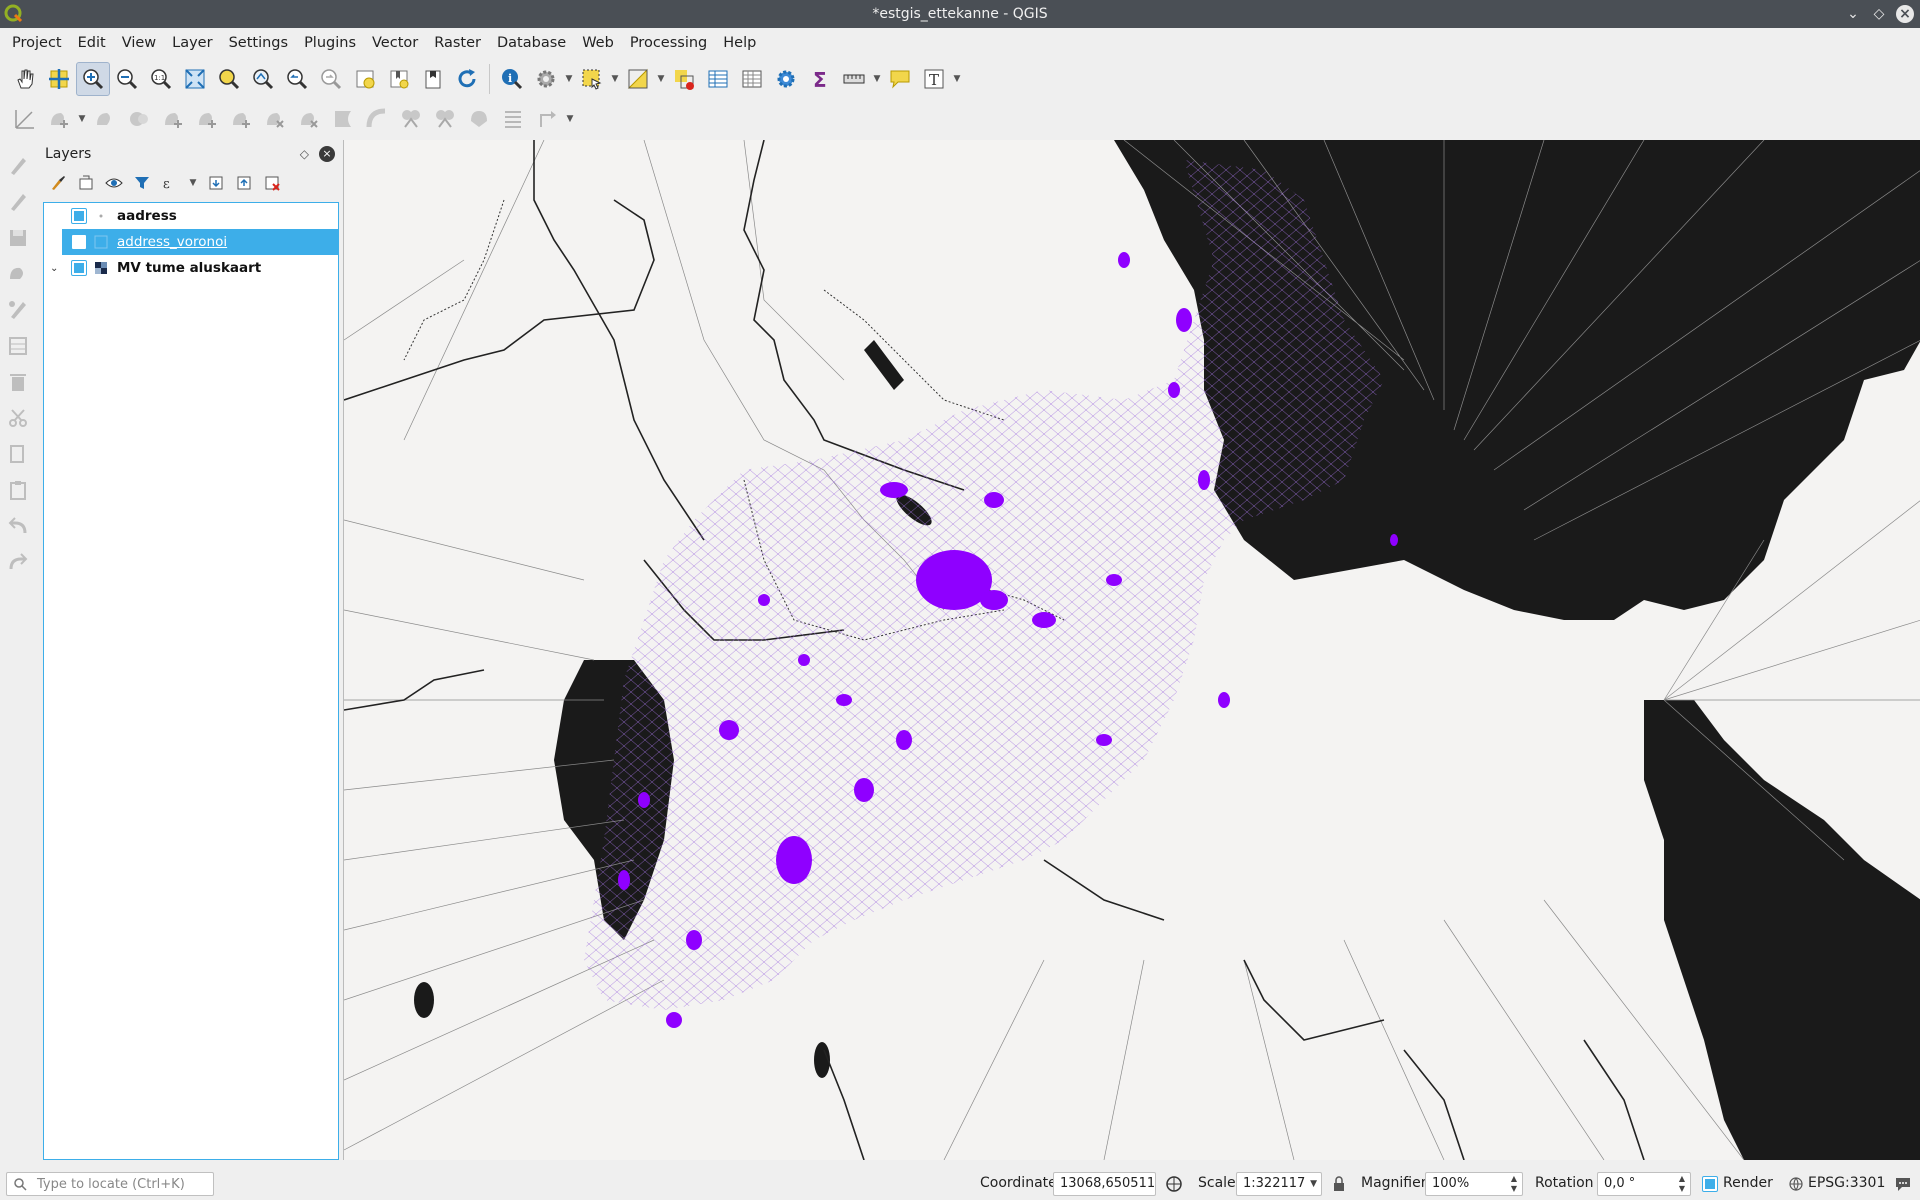  What do you see at coordinates (457, 43) in the screenshot?
I see `menu-raster: Raster` at bounding box center [457, 43].